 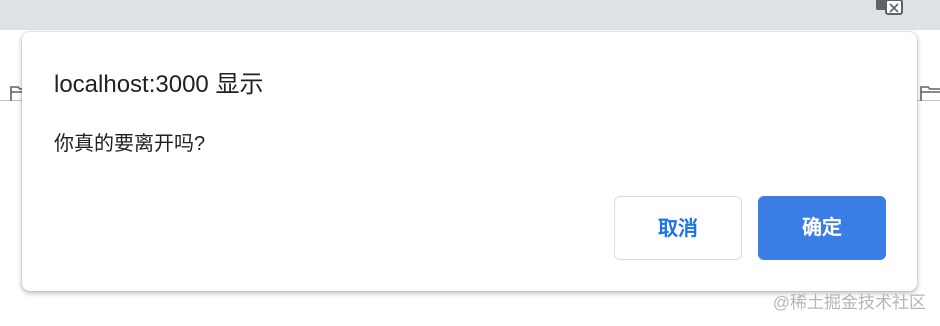 I want to click on watermark: @稀土掘金技术社区, so click(x=849, y=302).